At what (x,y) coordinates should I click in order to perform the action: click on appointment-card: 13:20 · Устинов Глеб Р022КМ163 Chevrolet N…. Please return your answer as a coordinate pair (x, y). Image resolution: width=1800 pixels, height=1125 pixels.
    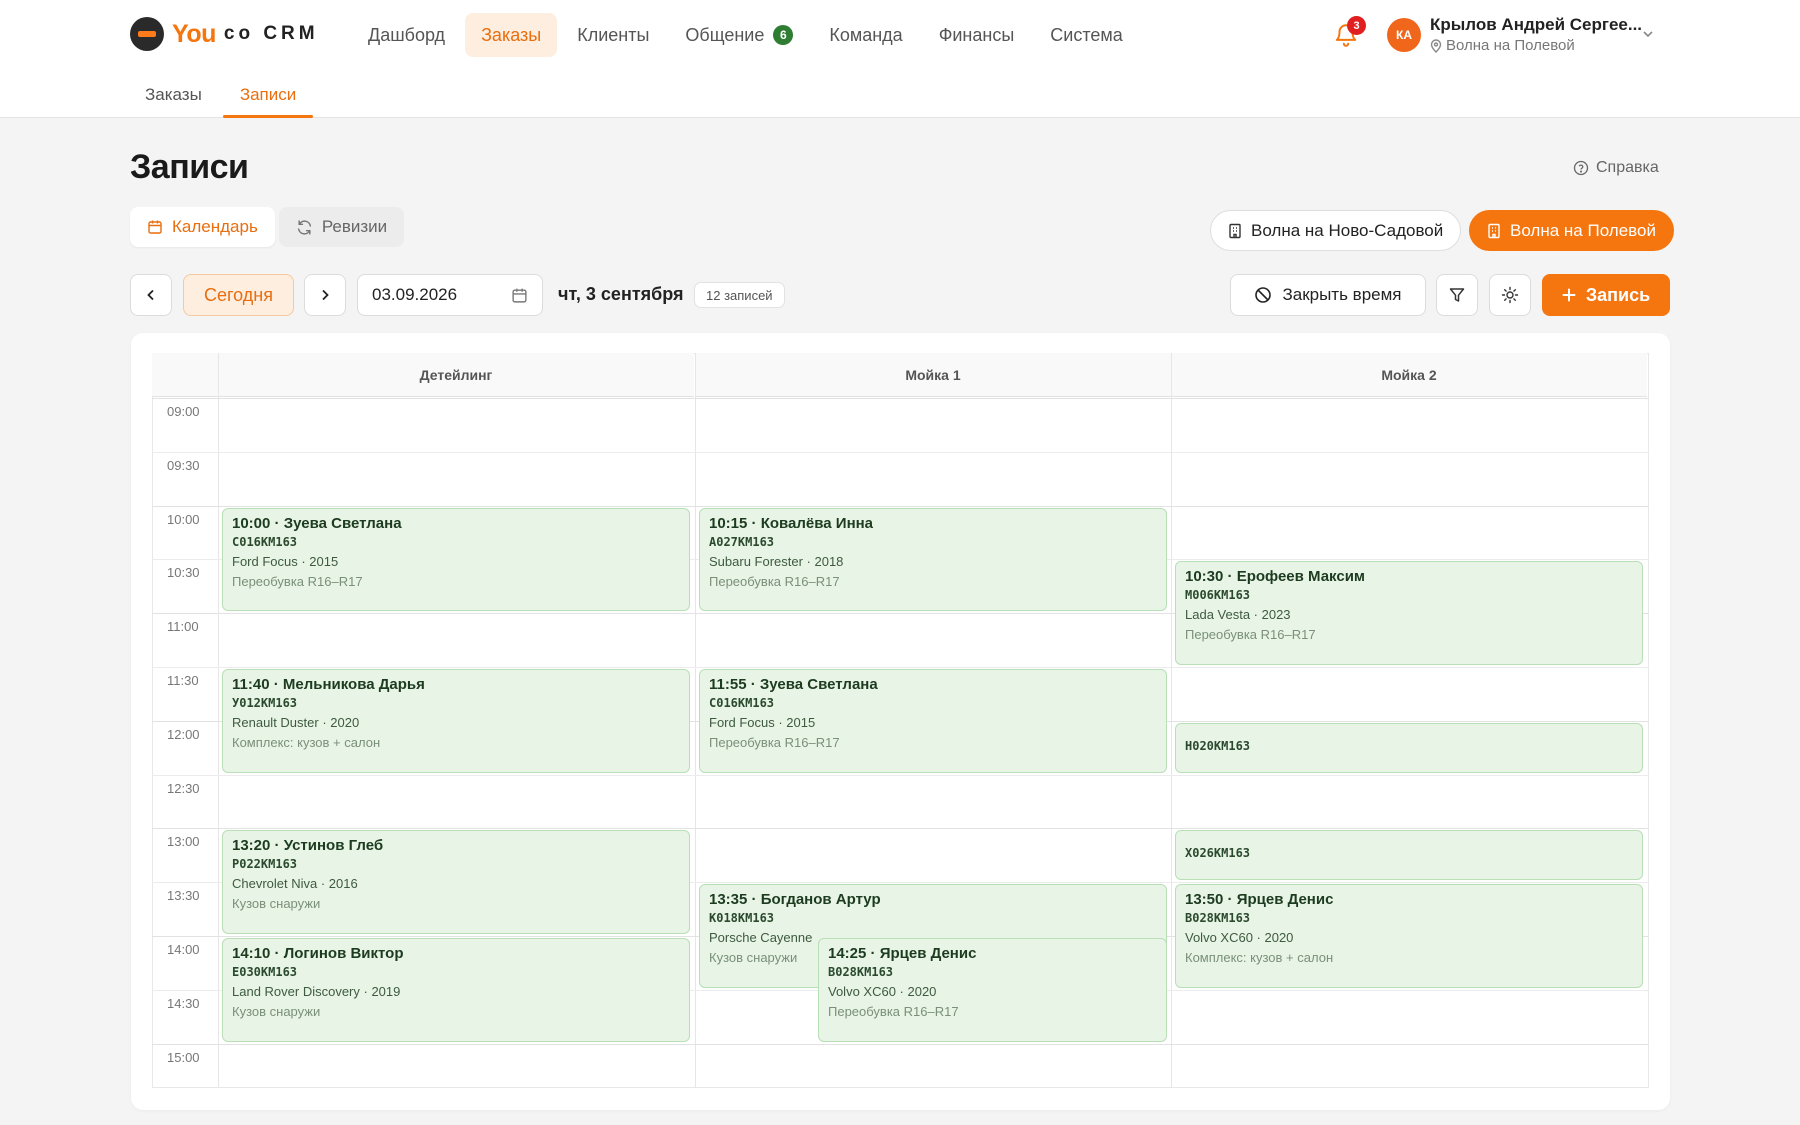
    Looking at the image, I should click on (456, 882).